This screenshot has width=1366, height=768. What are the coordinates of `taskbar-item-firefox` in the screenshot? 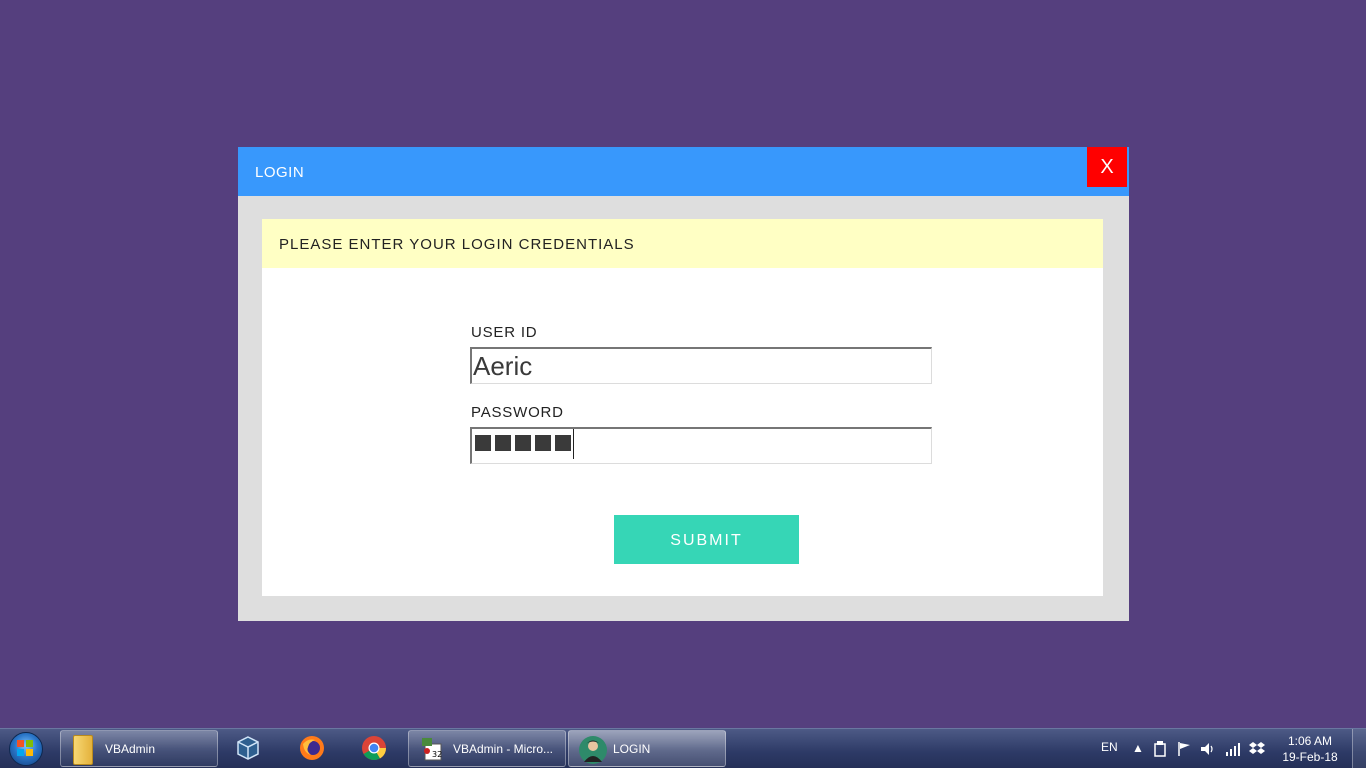 It's located at (313, 748).